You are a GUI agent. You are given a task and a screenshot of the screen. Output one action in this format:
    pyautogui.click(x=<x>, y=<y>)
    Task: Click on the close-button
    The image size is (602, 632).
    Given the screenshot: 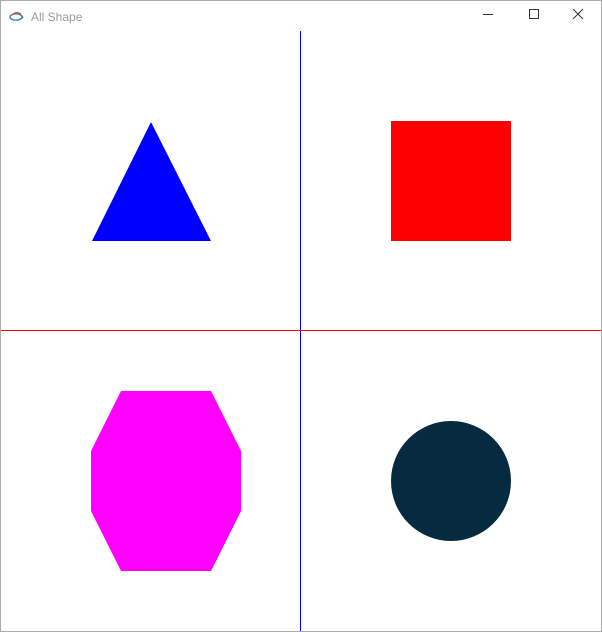 What is the action you would take?
    pyautogui.click(x=578, y=16)
    